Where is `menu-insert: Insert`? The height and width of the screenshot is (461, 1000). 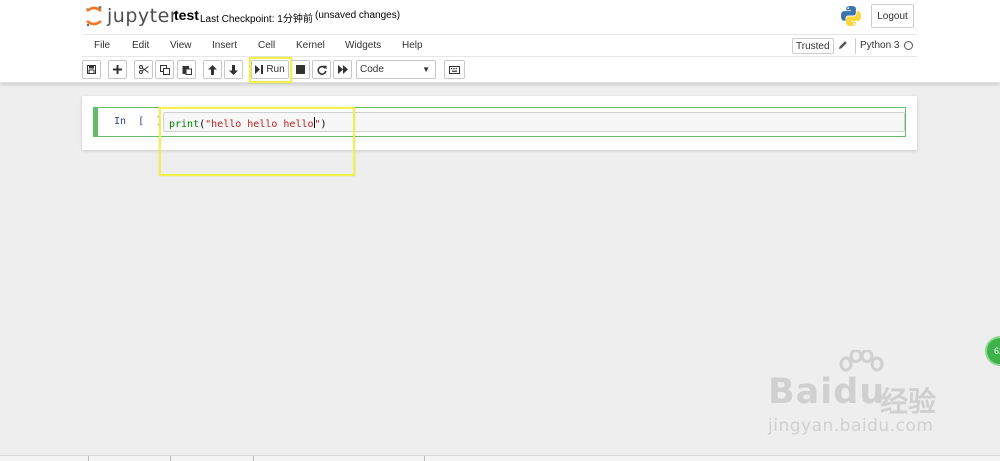 menu-insert: Insert is located at coordinates (224, 45).